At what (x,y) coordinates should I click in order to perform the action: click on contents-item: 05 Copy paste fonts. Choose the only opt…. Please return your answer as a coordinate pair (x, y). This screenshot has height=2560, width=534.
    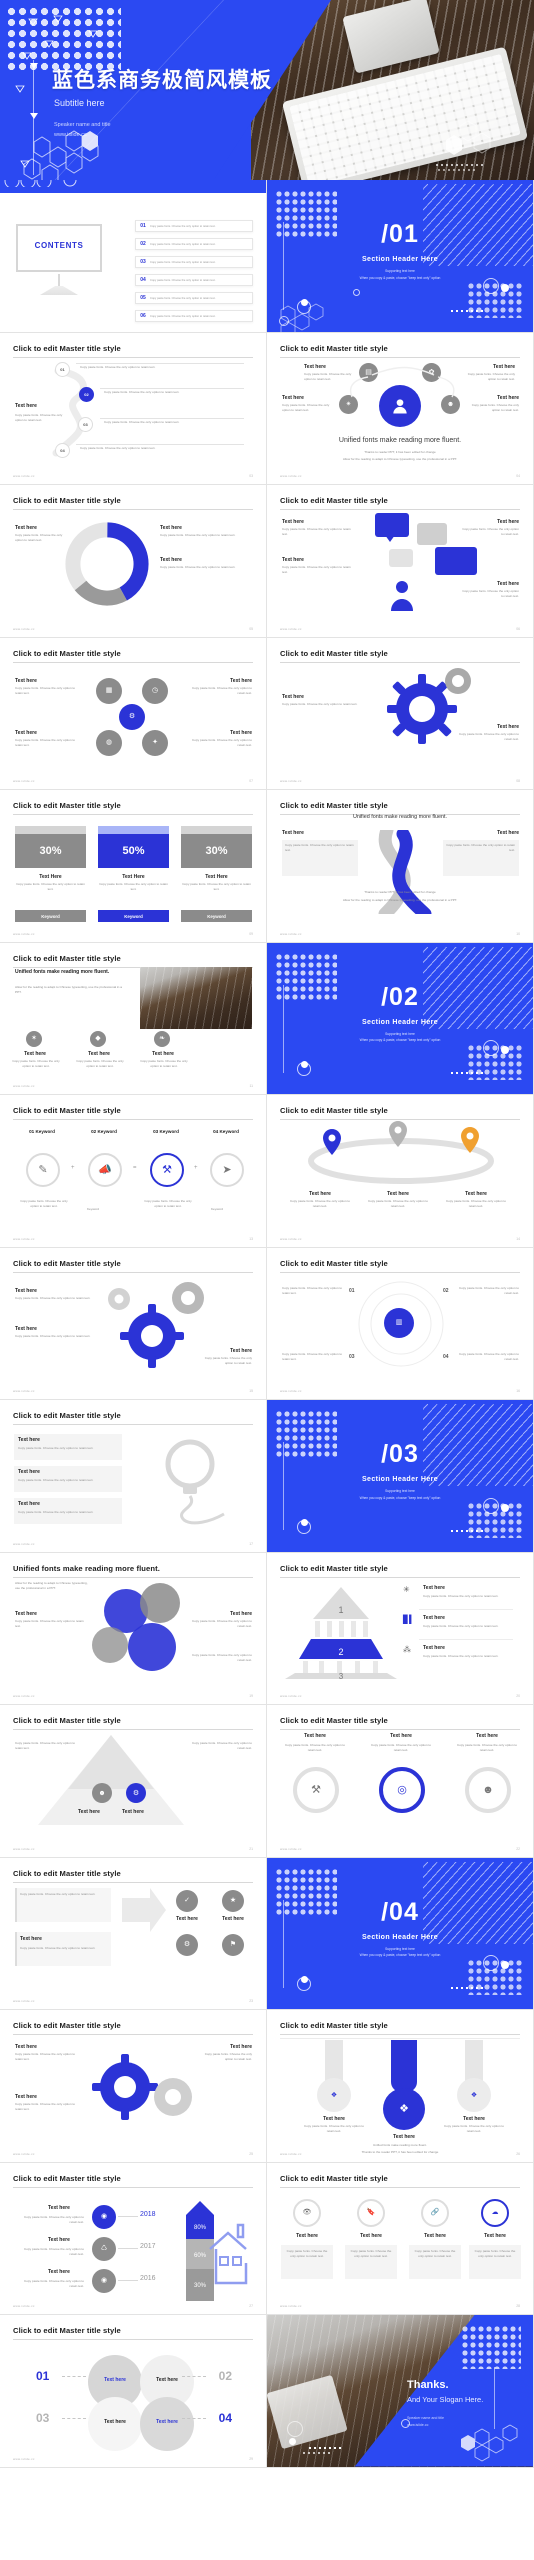
    Looking at the image, I should click on (194, 298).